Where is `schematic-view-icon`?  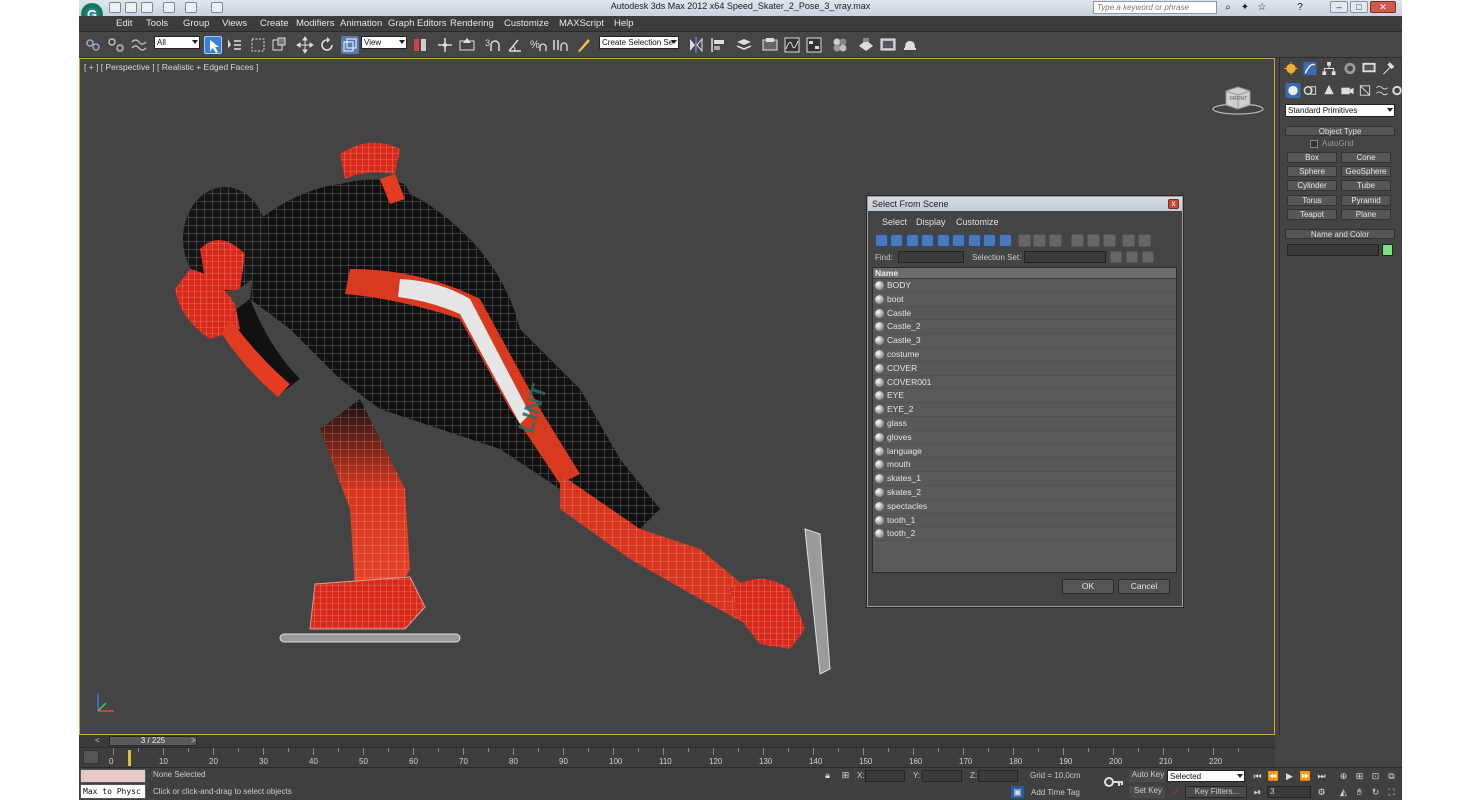 schematic-view-icon is located at coordinates (814, 45).